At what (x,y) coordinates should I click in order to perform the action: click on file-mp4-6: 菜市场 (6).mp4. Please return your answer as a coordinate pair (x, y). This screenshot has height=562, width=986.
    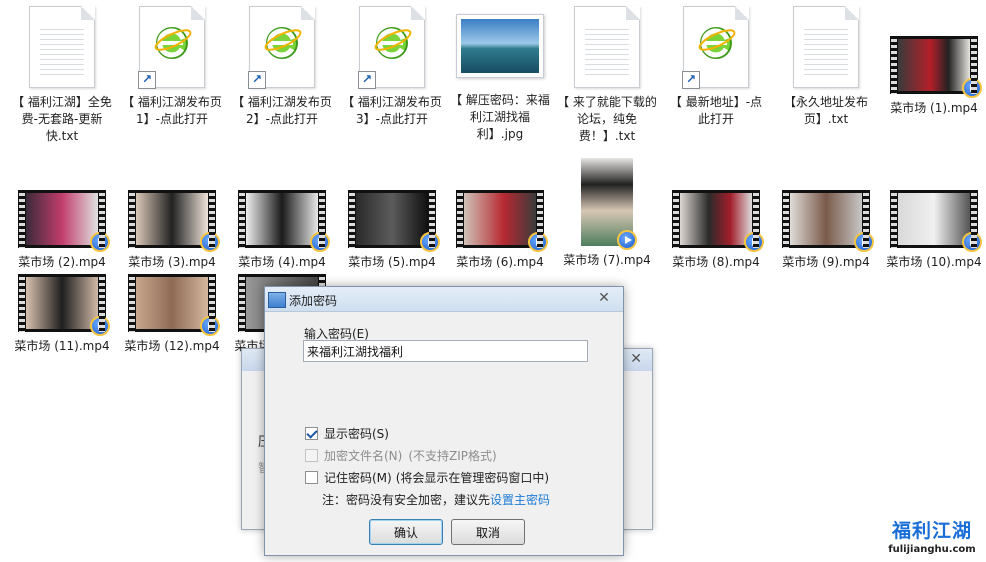
    Looking at the image, I should click on (500, 230).